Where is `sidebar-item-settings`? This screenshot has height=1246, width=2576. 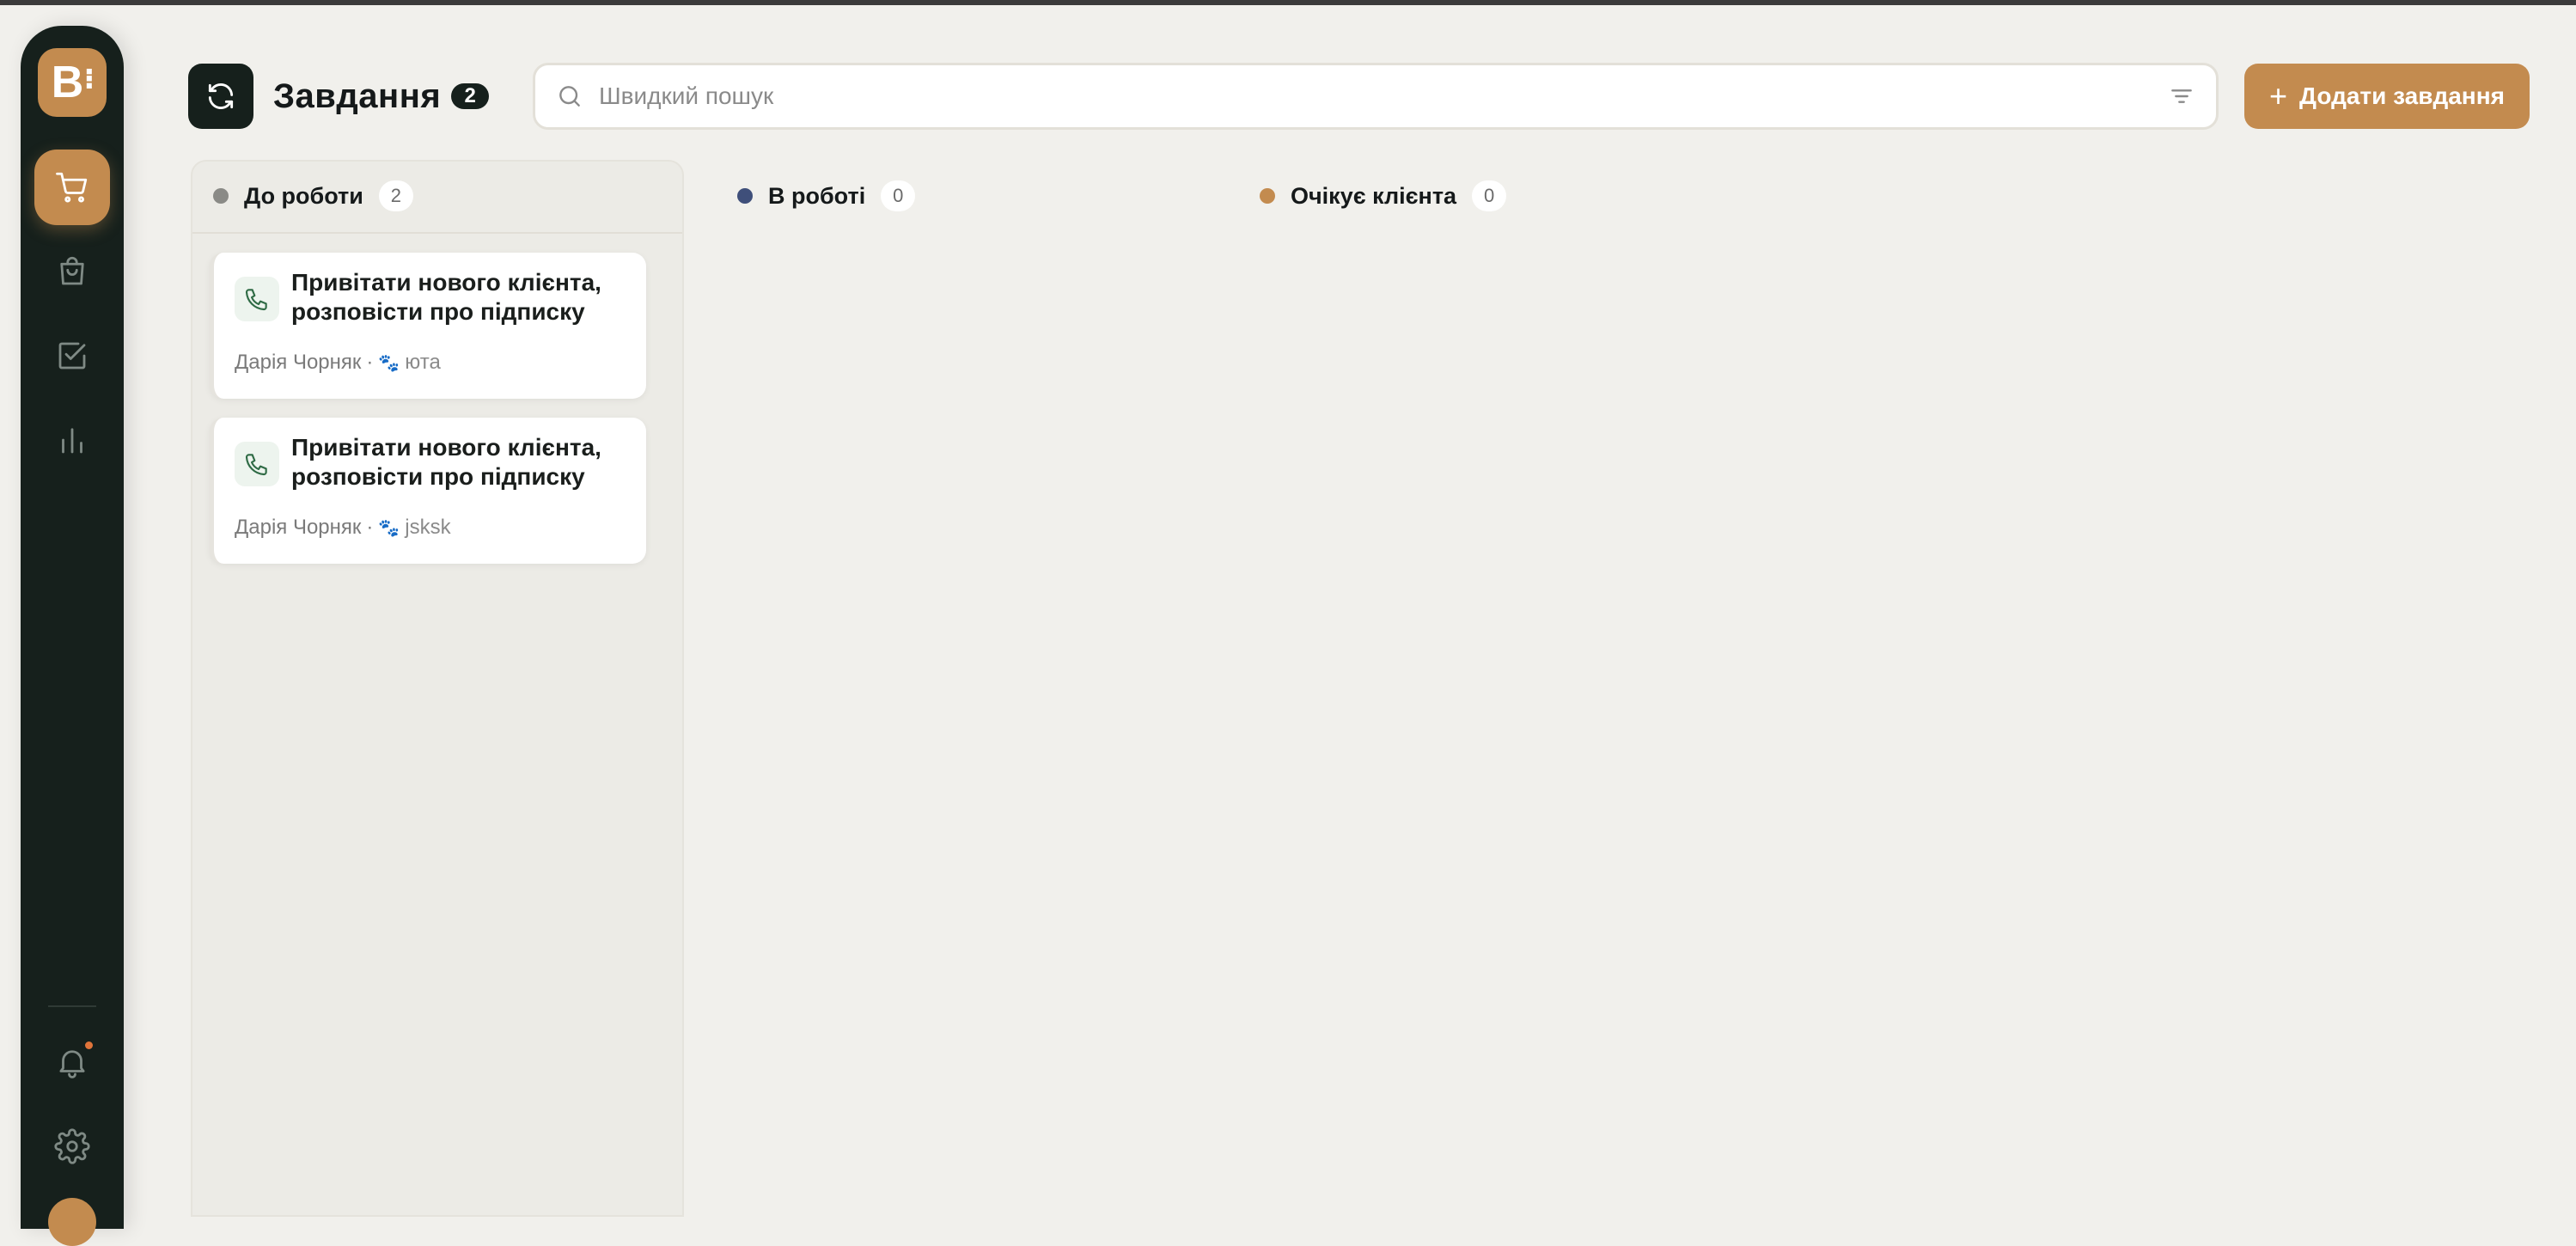 sidebar-item-settings is located at coordinates (72, 1146).